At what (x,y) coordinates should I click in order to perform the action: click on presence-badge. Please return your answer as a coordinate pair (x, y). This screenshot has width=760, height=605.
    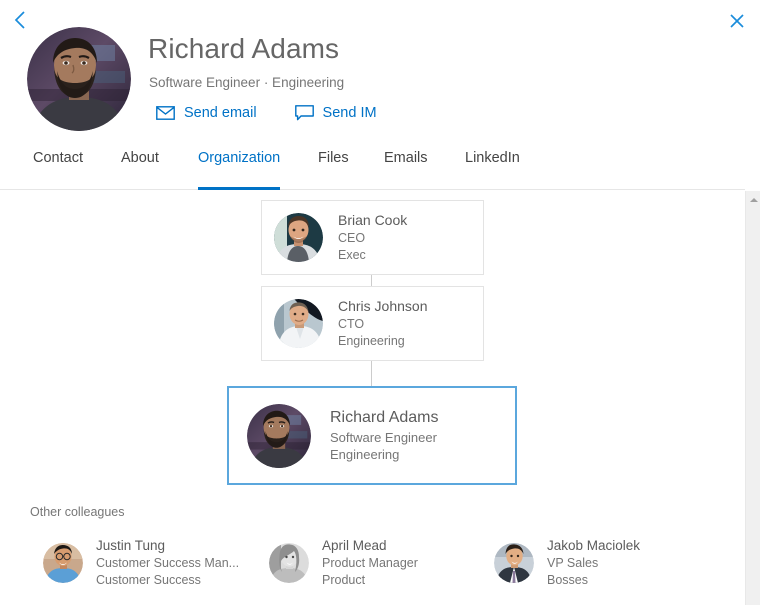
    Looking at the image, I should click on (125, 126).